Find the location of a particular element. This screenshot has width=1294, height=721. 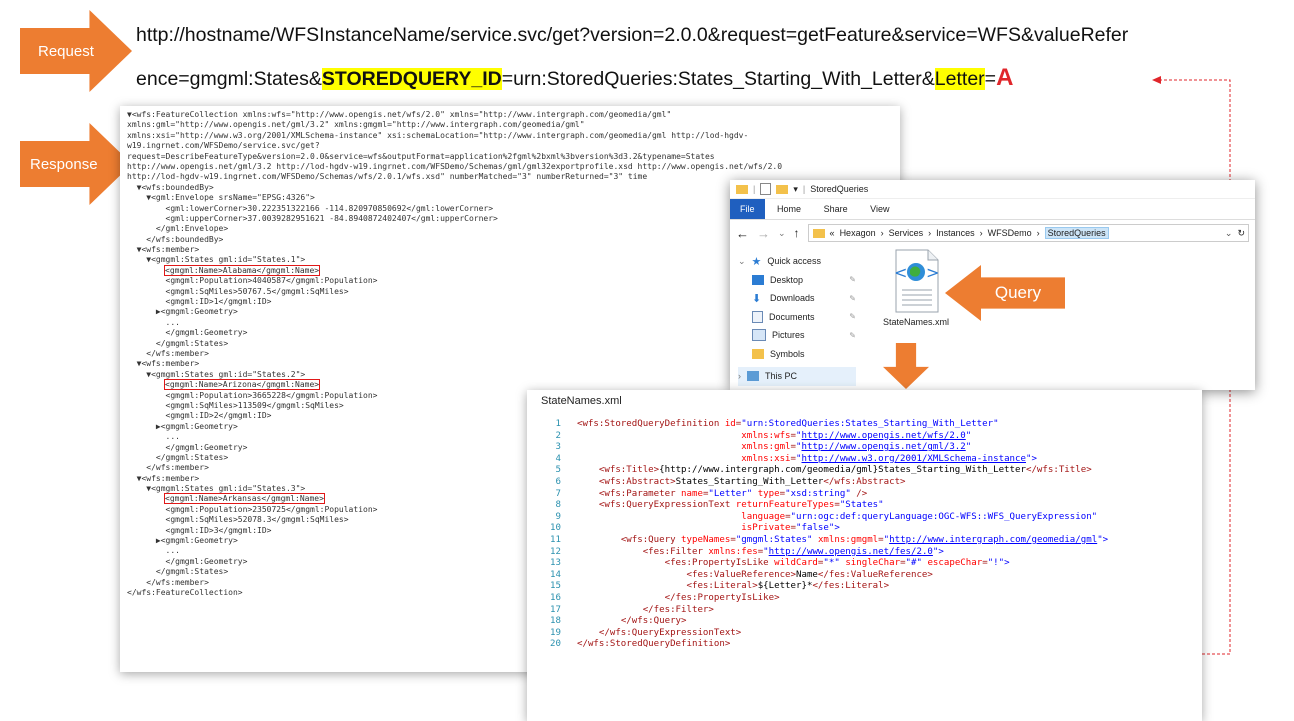

tab-home: Home is located at coordinates (789, 209).